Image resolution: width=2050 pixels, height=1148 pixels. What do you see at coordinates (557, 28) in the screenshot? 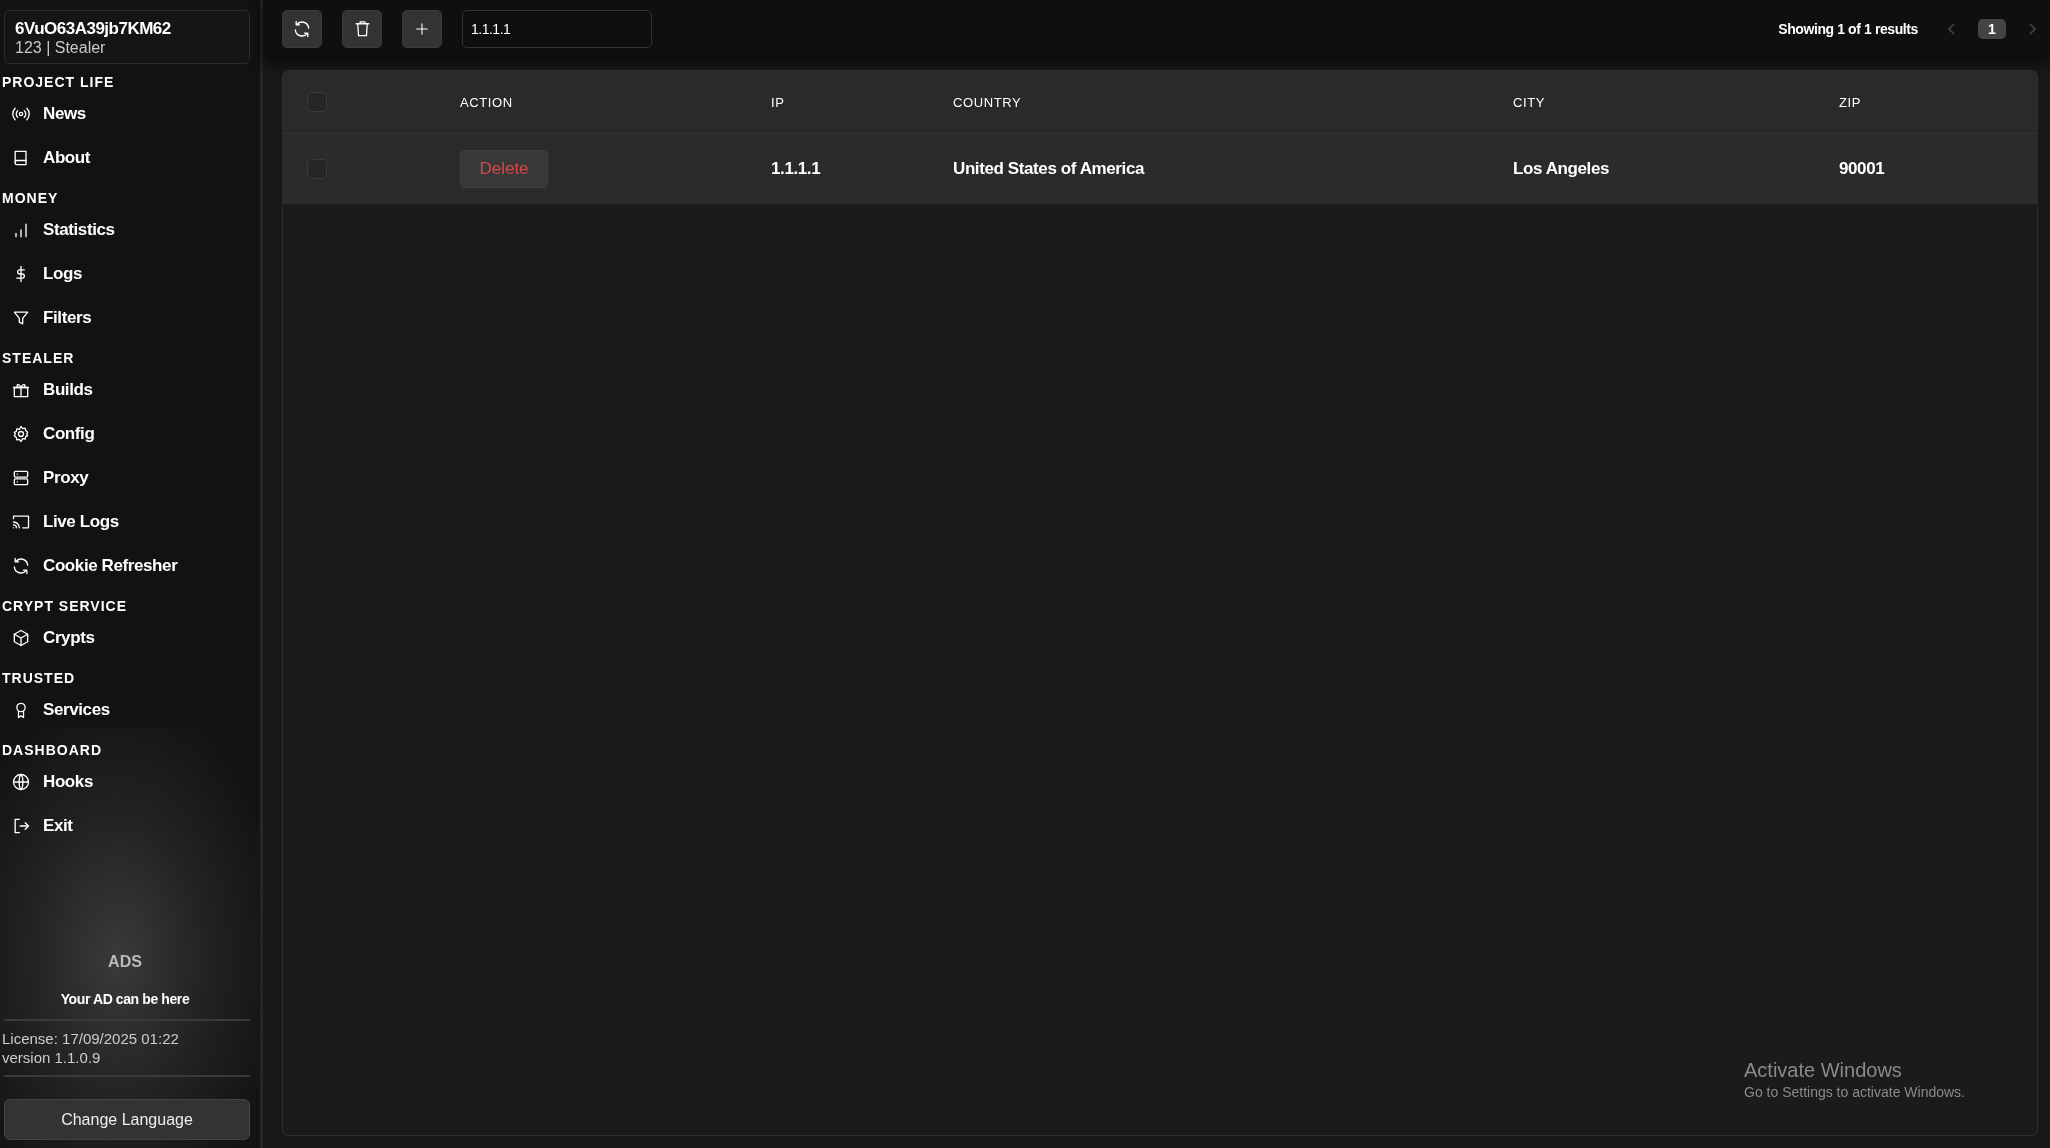
I see `search-field: 1.1.1.1` at bounding box center [557, 28].